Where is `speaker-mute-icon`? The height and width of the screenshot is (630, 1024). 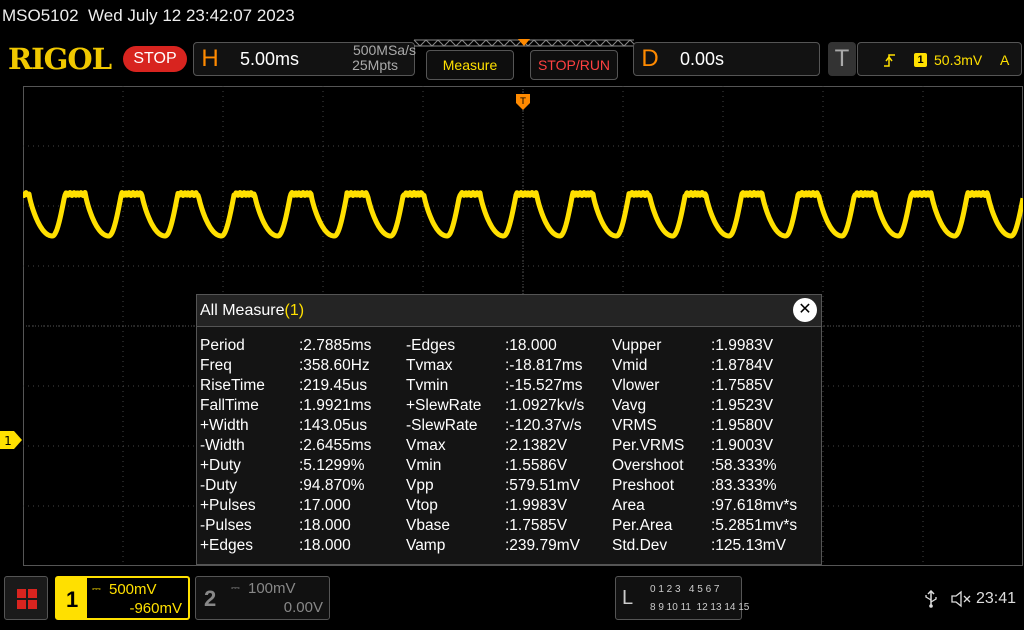
speaker-mute-icon is located at coordinates (961, 599).